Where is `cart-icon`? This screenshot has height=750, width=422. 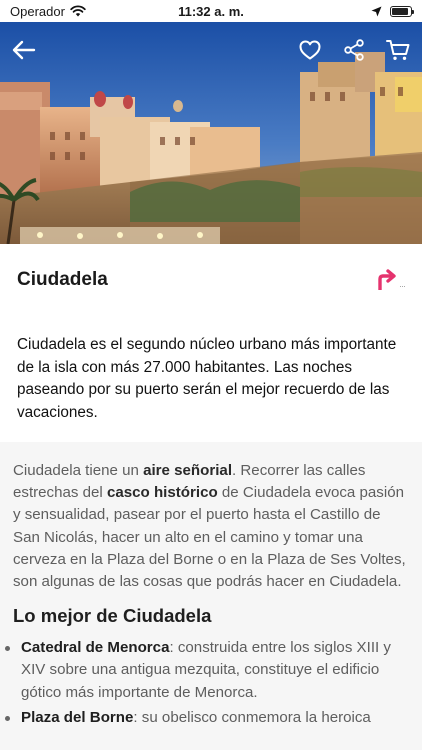
cart-icon is located at coordinates (398, 50).